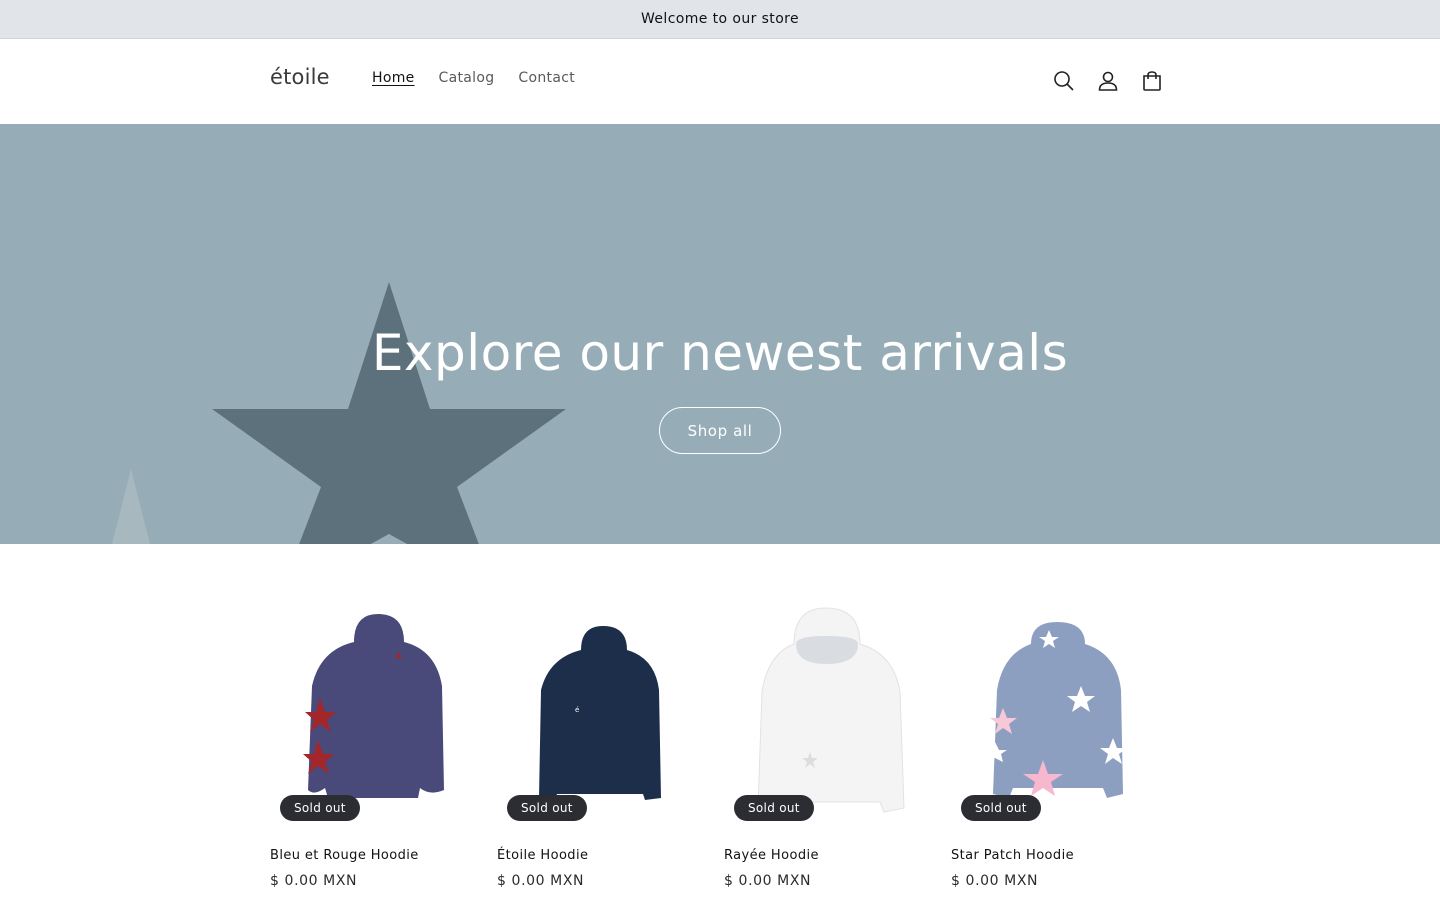  I want to click on nav-contact: Contact, so click(546, 78).